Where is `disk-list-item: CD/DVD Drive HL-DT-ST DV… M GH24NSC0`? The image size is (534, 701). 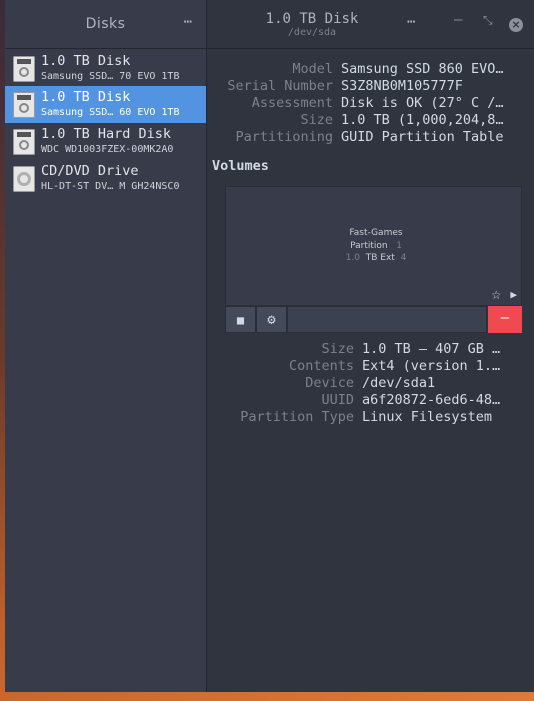 disk-list-item: CD/DVD Drive HL-DT-ST DV… M GH24NSC0 is located at coordinates (105, 178).